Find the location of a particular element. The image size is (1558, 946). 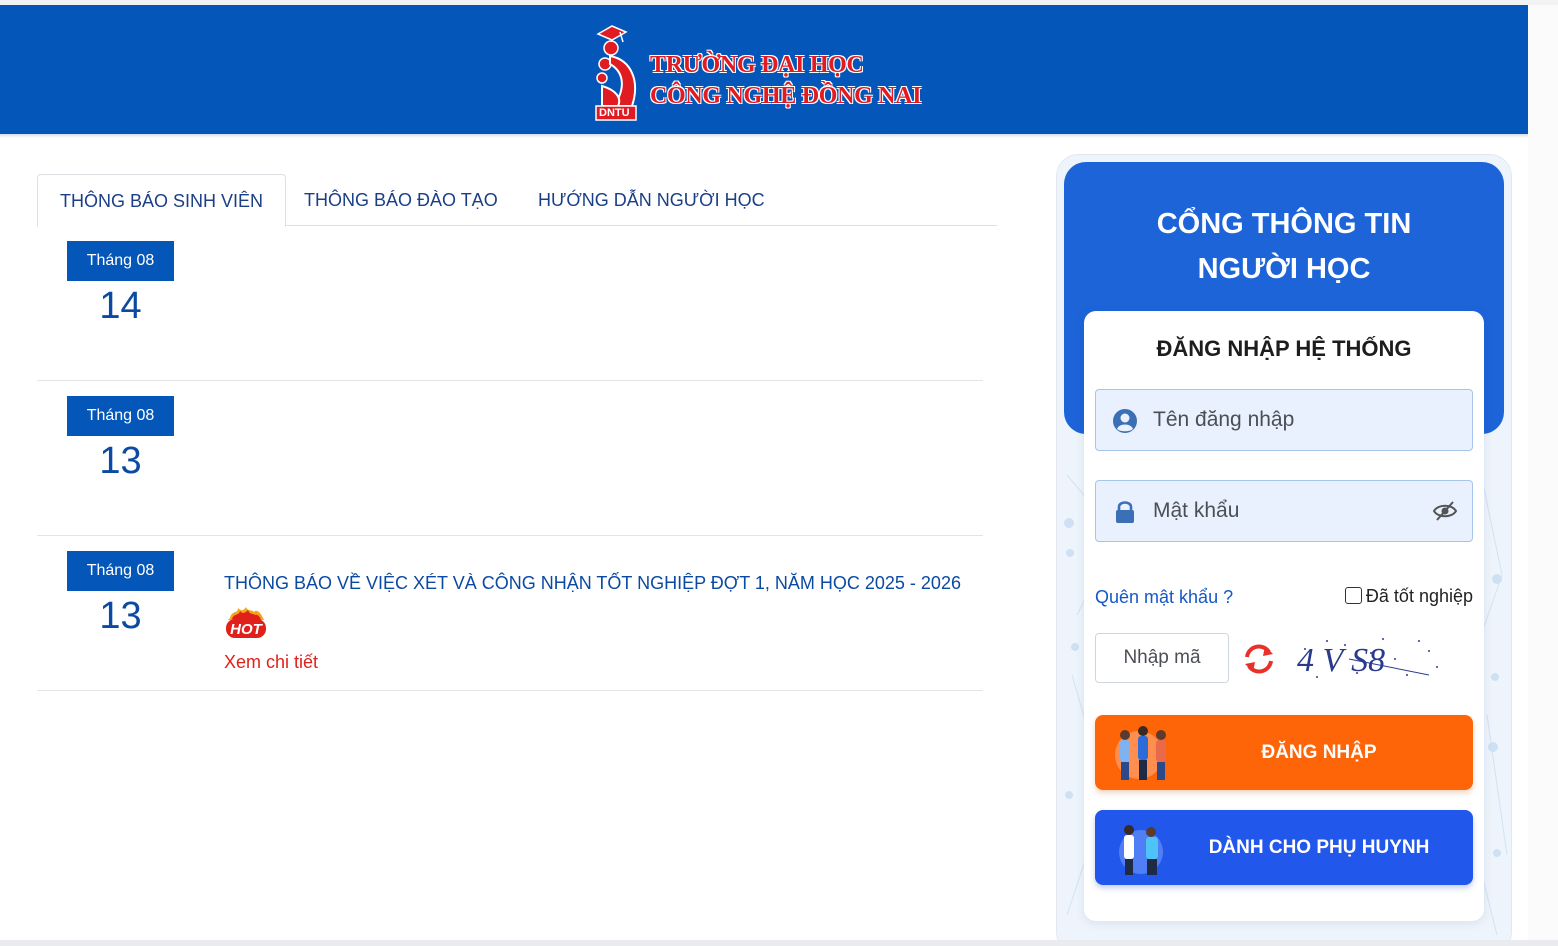

news-item: Tháng 08 13 is located at coordinates (510, 458).